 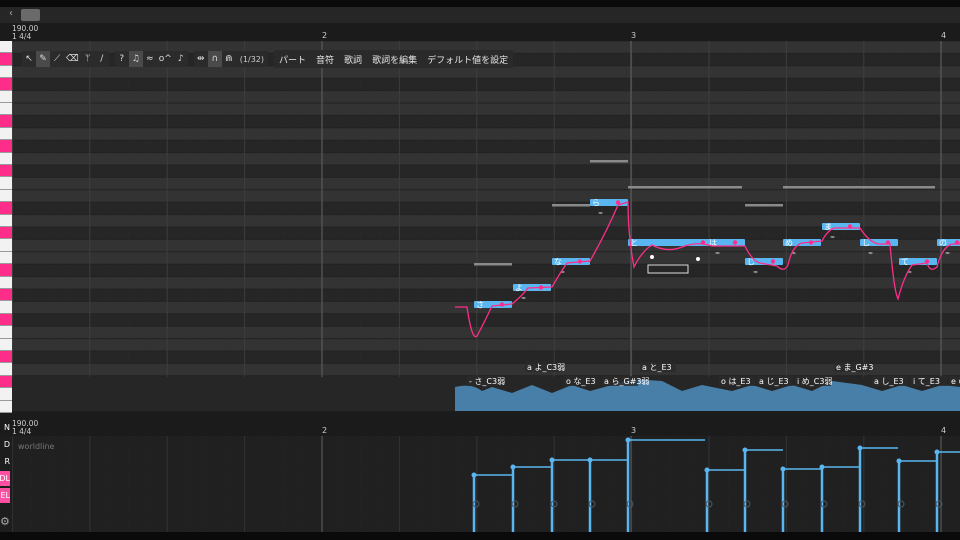 What do you see at coordinates (5, 478) in the screenshot?
I see `side-button-dl: DL` at bounding box center [5, 478].